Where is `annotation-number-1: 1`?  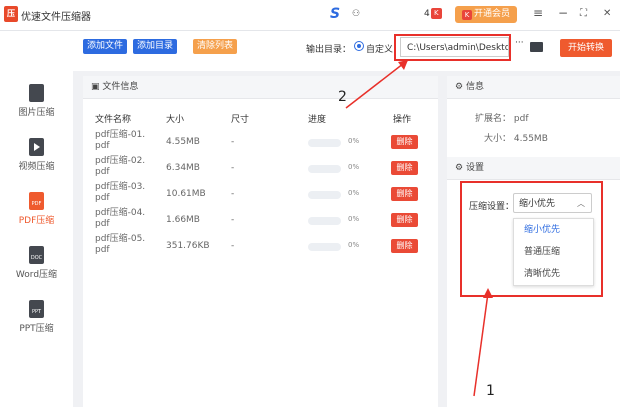
annotation-number-1: 1 is located at coordinates (490, 391).